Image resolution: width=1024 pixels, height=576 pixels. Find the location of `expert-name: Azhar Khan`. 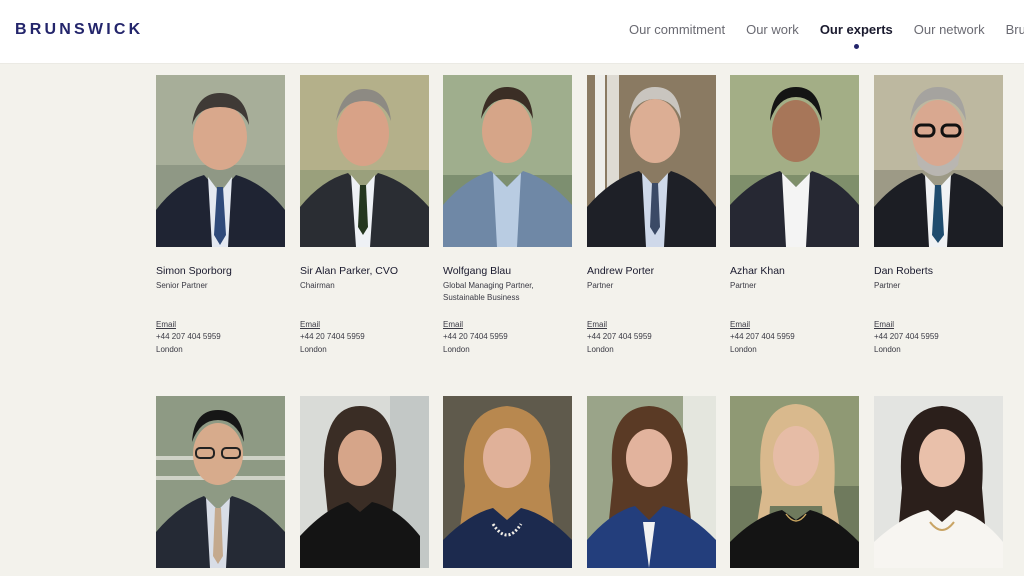

expert-name: Azhar Khan is located at coordinates (757, 271).